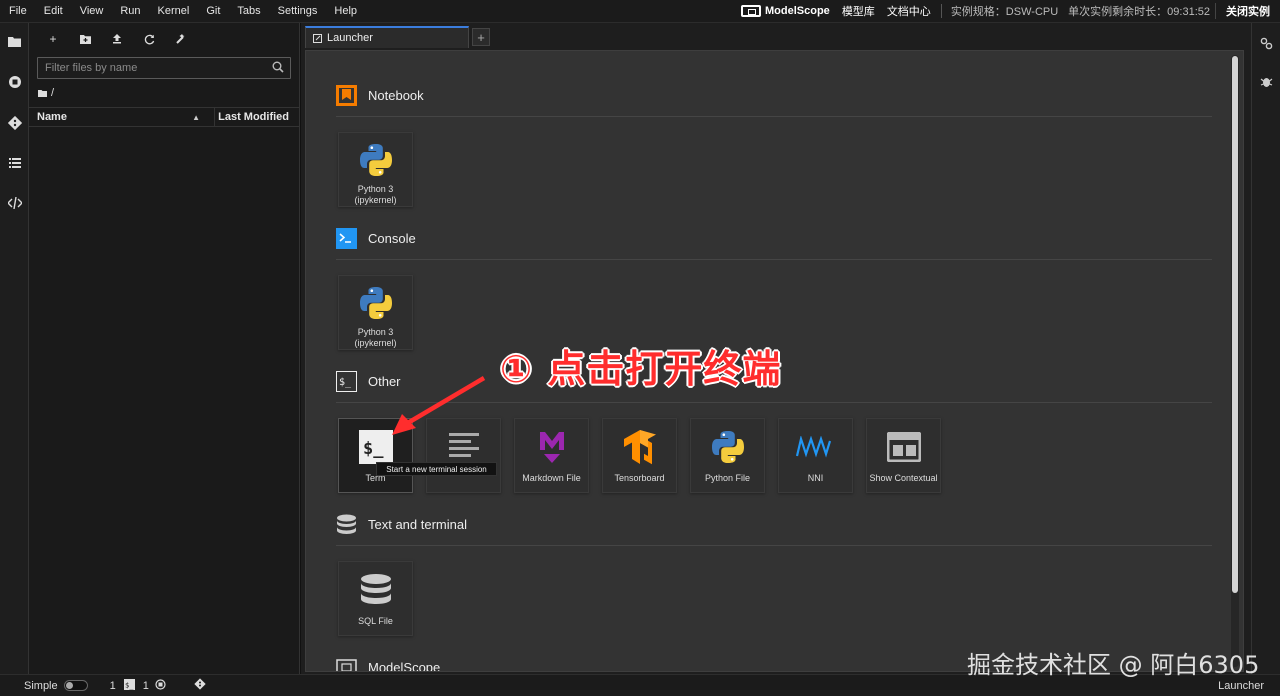 The height and width of the screenshot is (696, 1280). What do you see at coordinates (1241, 685) in the screenshot?
I see `active-document-label: Launcher` at bounding box center [1241, 685].